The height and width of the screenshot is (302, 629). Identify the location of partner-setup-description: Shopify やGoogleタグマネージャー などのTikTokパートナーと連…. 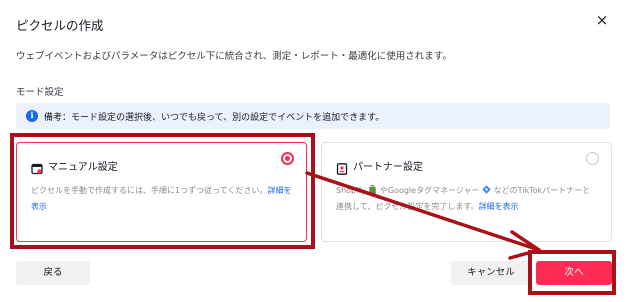
(463, 197).